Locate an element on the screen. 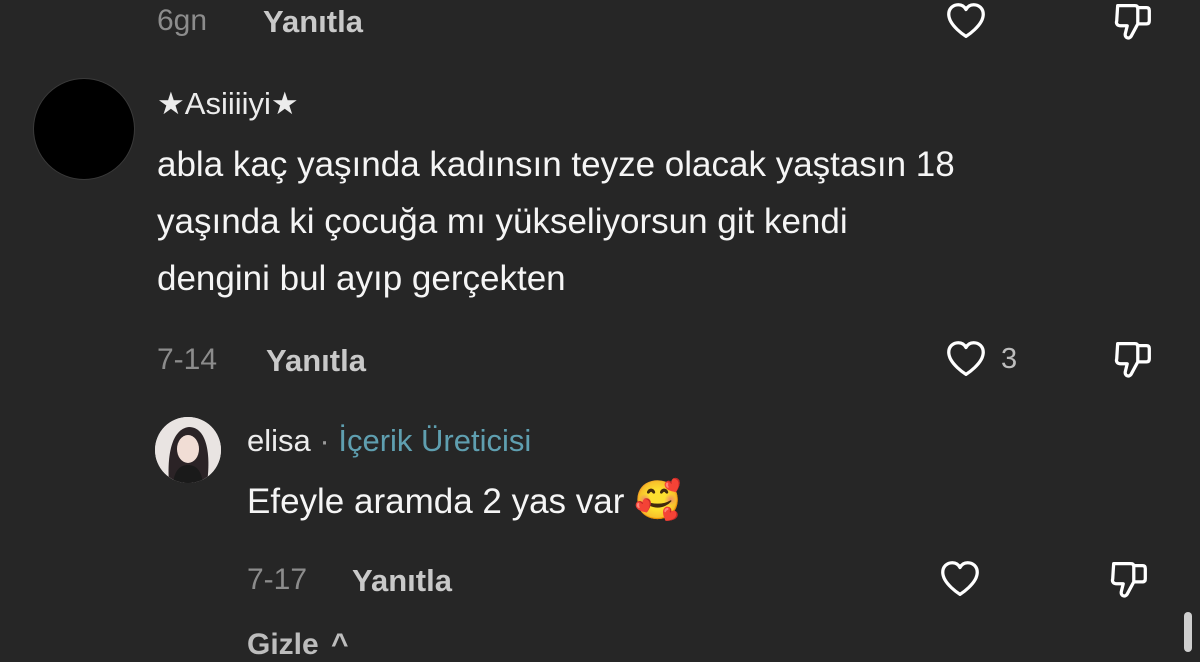 This screenshot has height=662, width=1200. creator-badge: İçerik Üreticisi is located at coordinates (435, 440).